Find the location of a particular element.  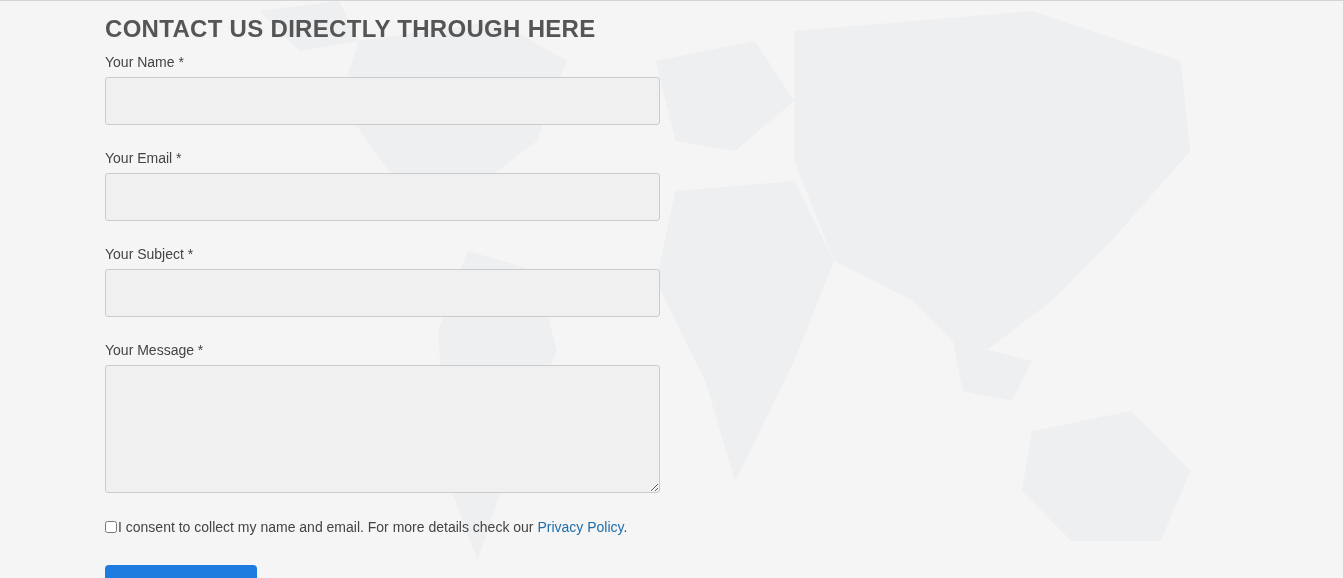

field-label: Your Email * is located at coordinates (144, 158).